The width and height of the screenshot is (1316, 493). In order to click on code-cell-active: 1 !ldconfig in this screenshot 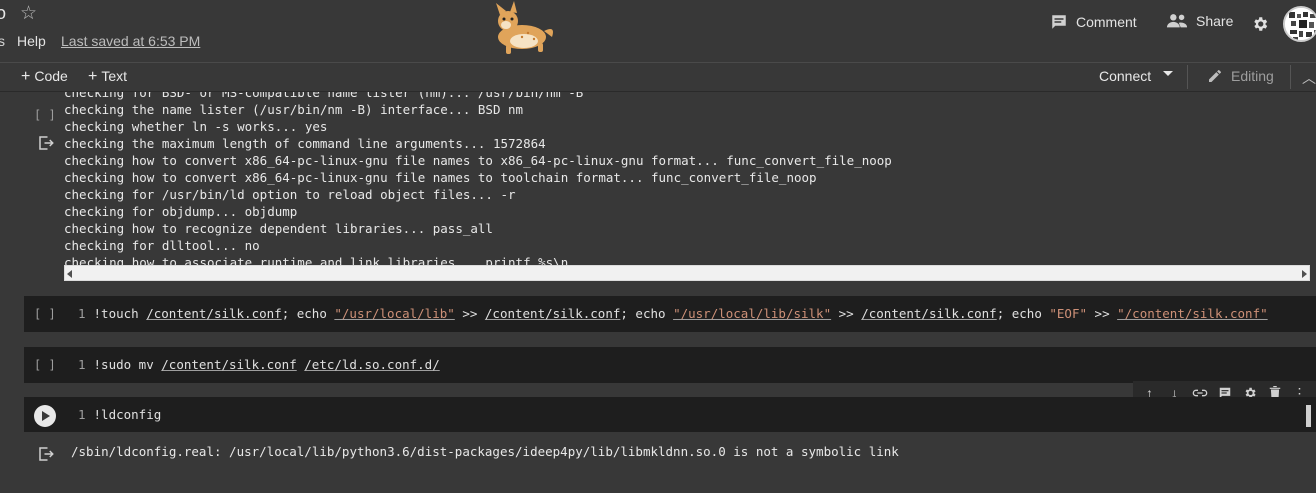, I will do `click(670, 415)`.